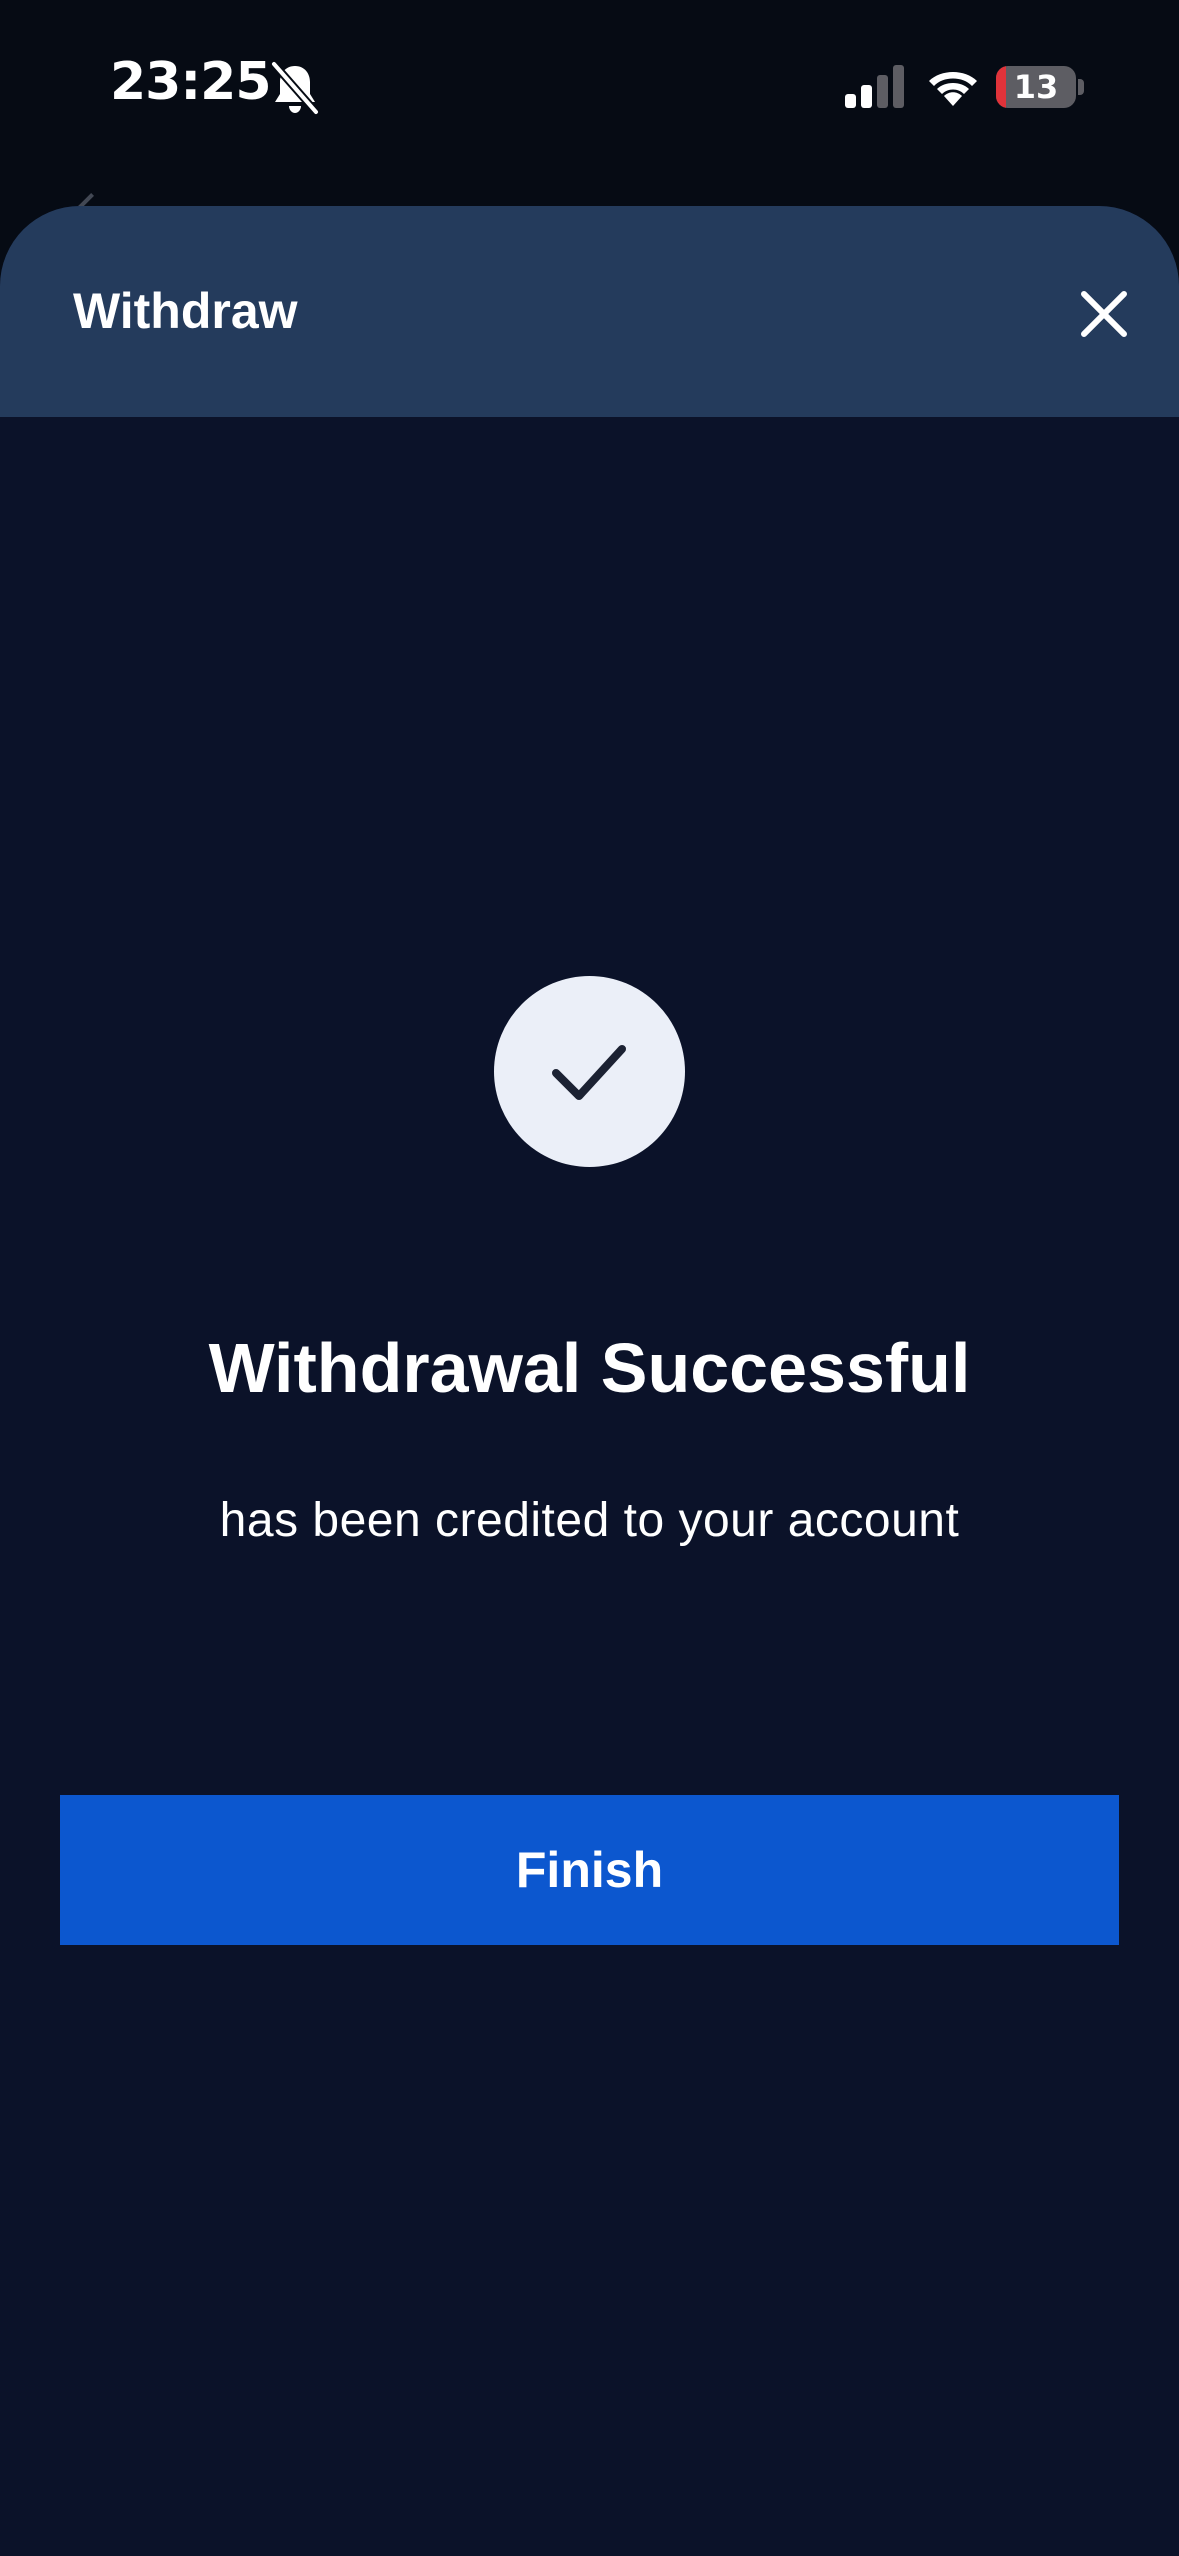 This screenshot has width=1179, height=2556. I want to click on success-title: Withdrawal Successful, so click(589, 1368).